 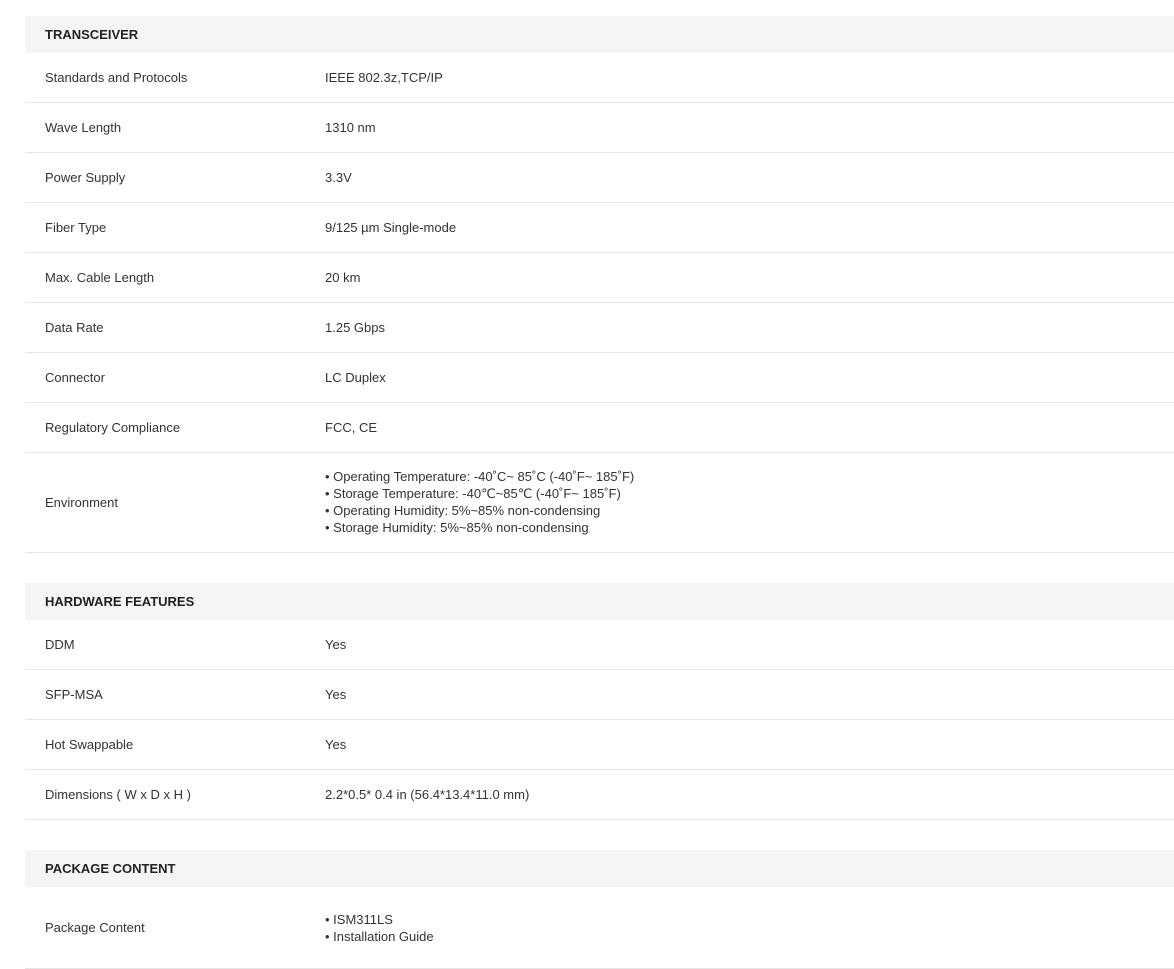 What do you see at coordinates (599, 34) in the screenshot?
I see `section-title: TRANSCEIVER` at bounding box center [599, 34].